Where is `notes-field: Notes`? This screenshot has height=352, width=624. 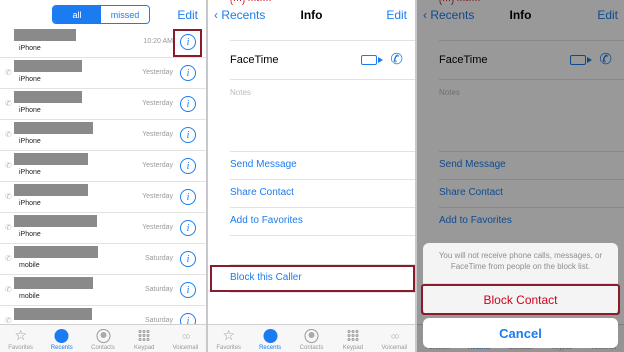
notes-field: Notes is located at coordinates (240, 92).